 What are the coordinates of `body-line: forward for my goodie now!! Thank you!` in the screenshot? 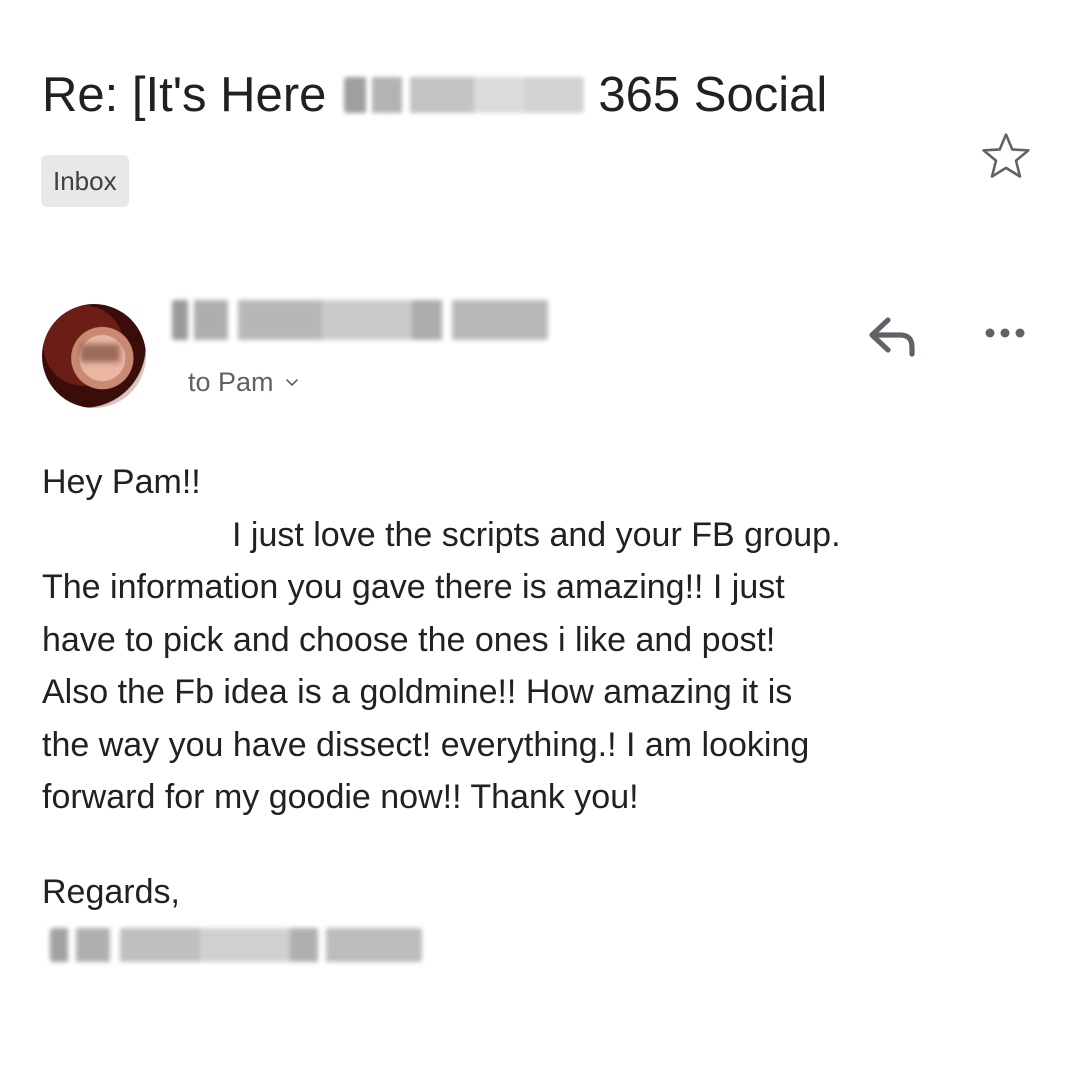 It's located at (340, 797).